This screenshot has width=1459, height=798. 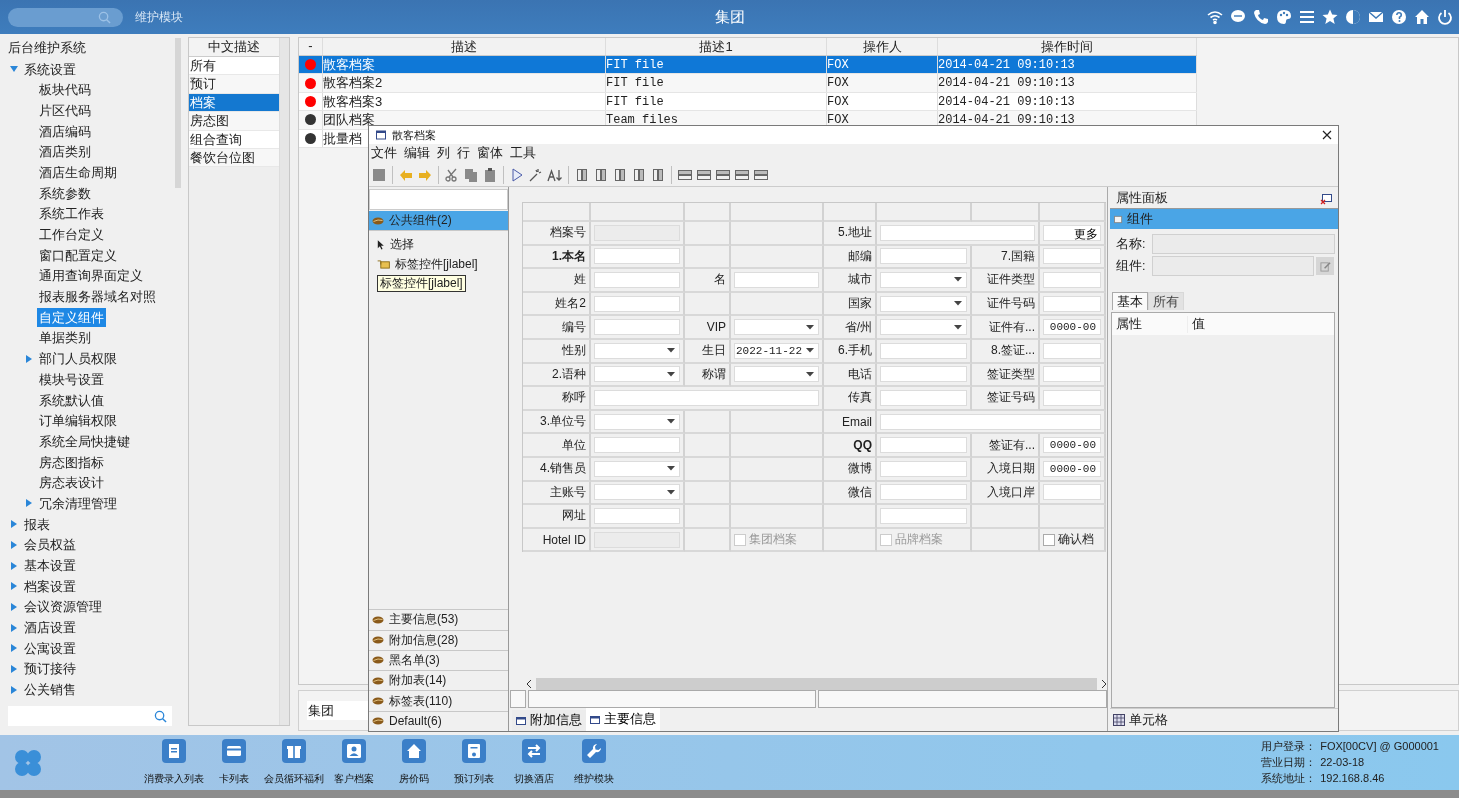 I want to click on tree-item: 模块号设置, so click(x=71, y=379).